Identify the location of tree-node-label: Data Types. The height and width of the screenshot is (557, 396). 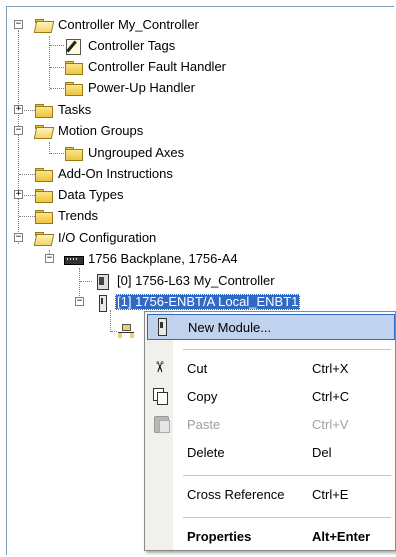
(91, 194).